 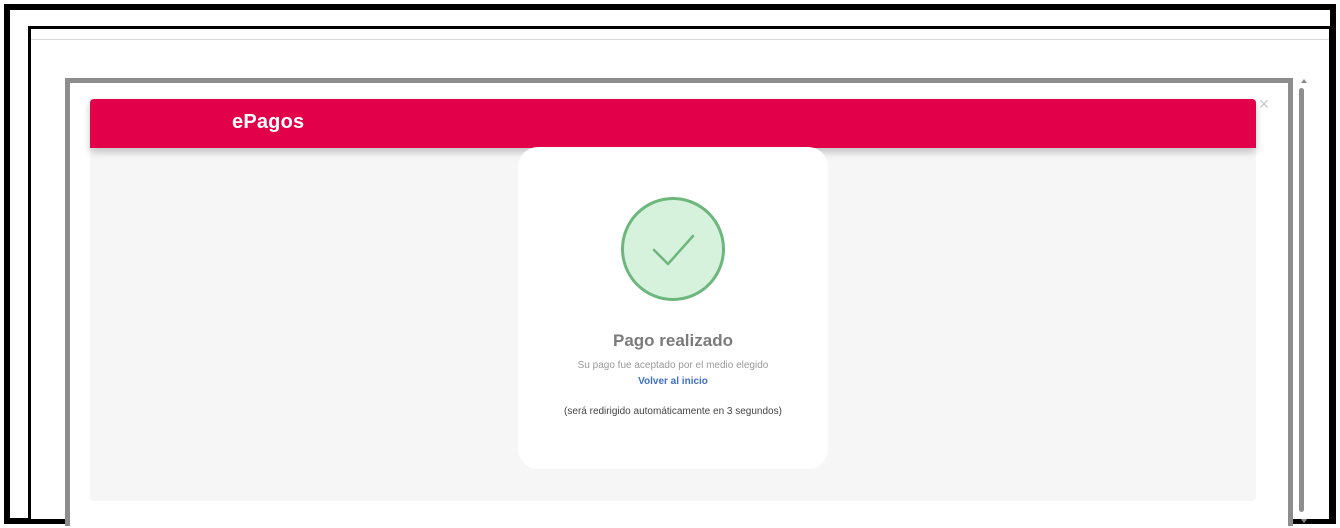 I want to click on brand-header: ePagos, so click(x=673, y=123).